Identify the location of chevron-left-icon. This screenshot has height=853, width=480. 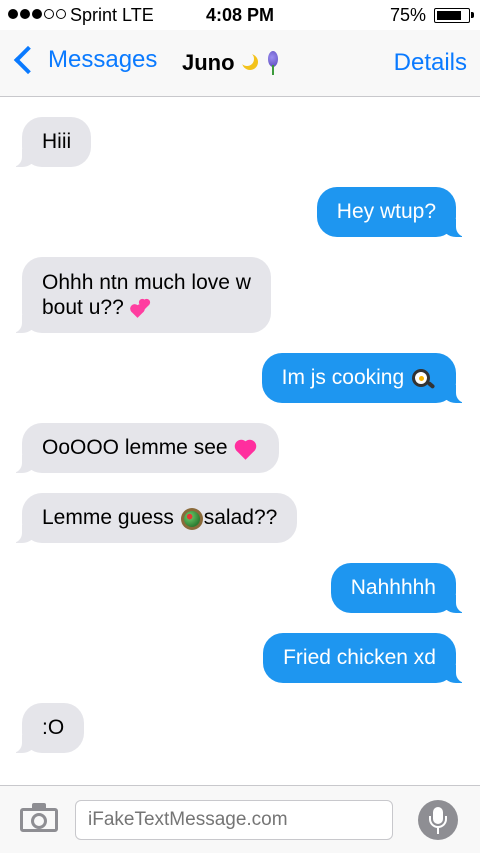
(28, 60).